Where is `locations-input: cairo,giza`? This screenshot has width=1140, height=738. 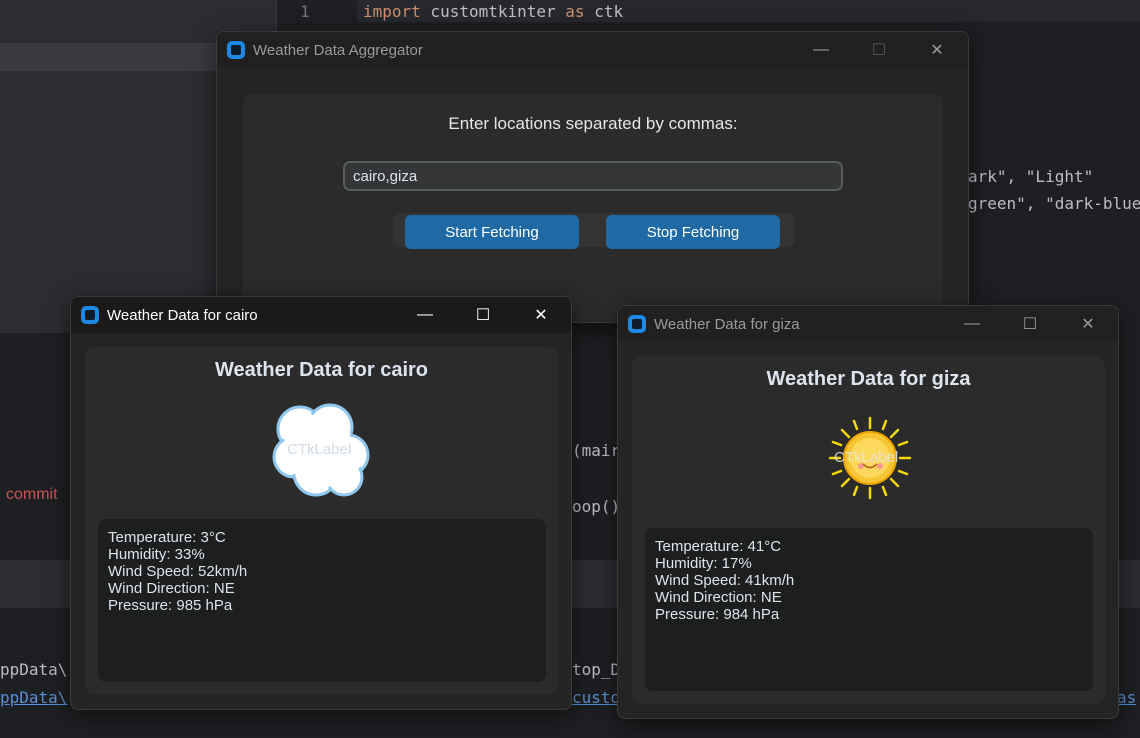
locations-input: cairo,giza is located at coordinates (593, 176).